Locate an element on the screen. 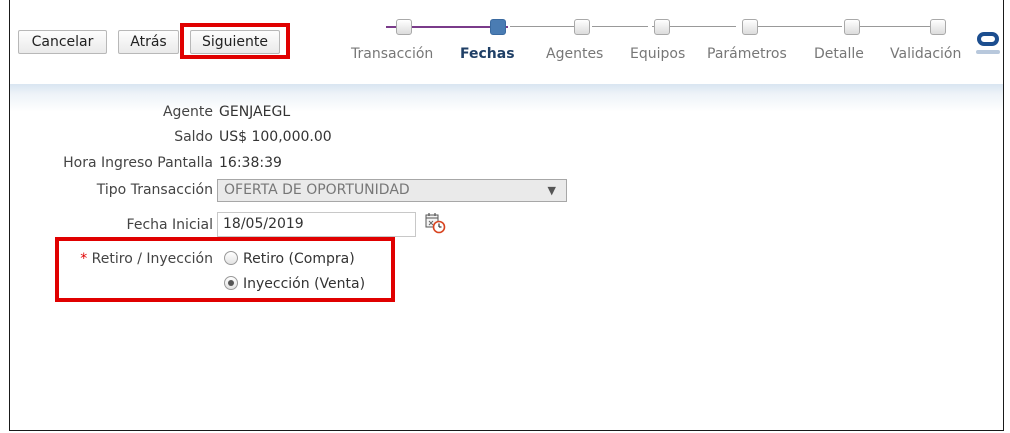 The image size is (1010, 433). start-date-label: Fecha Inicial is located at coordinates (169, 225).